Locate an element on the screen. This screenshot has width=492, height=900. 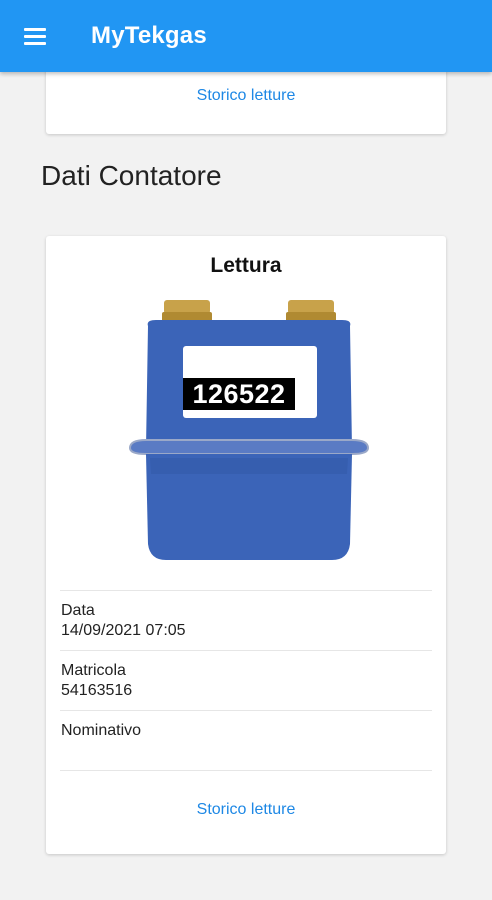
gas-meter-icon is located at coordinates (249, 430).